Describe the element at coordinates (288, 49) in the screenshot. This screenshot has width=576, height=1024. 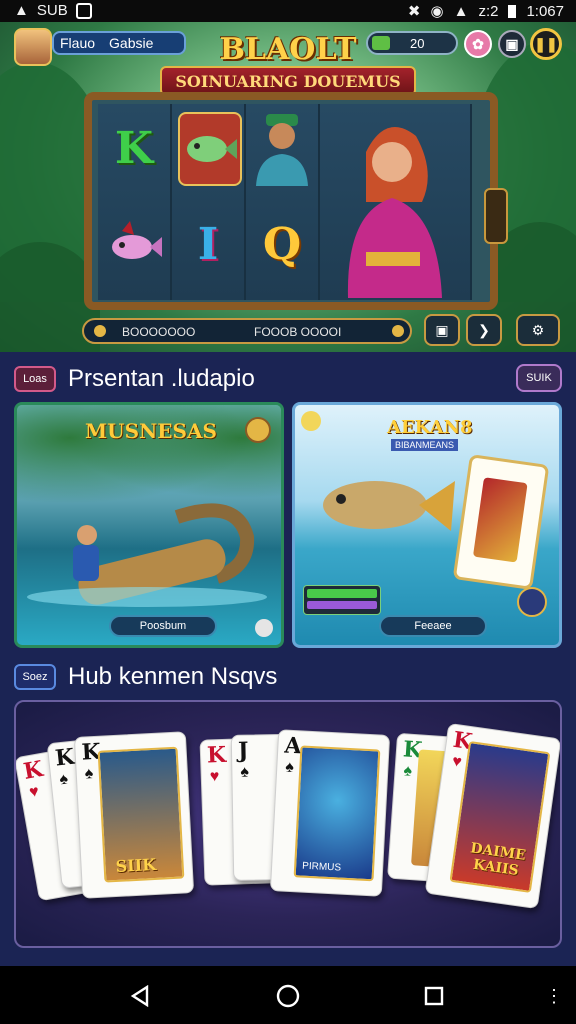
I see `game-logo: BLAOLT` at that location.